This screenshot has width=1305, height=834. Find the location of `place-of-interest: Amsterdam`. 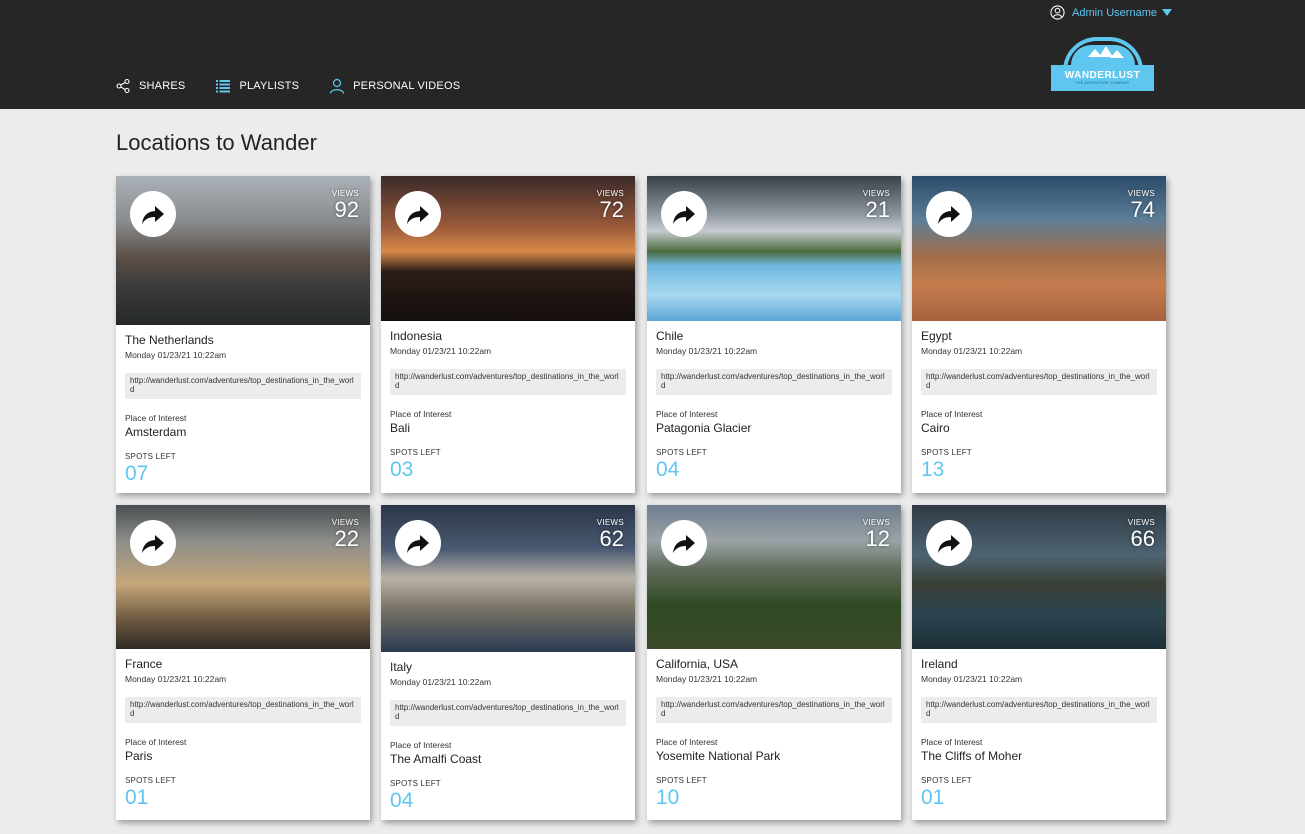

place-of-interest: Amsterdam is located at coordinates (156, 432).